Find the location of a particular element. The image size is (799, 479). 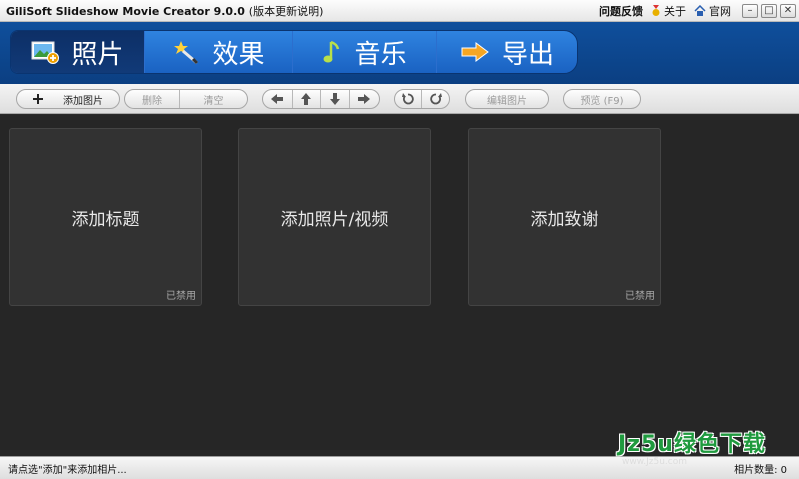

music-note-icon is located at coordinates (332, 52).